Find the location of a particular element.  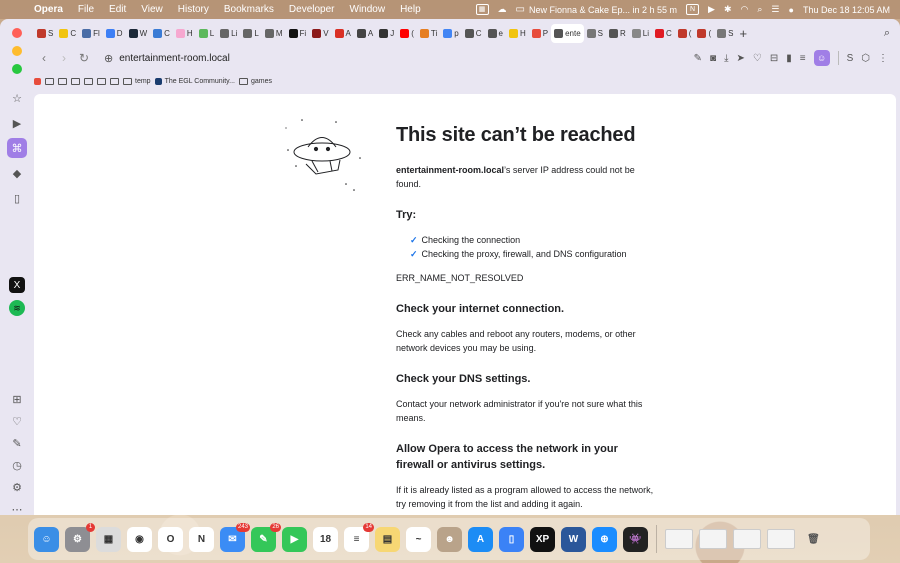

bluetooth-icon: ✱ is located at coordinates (728, 9).